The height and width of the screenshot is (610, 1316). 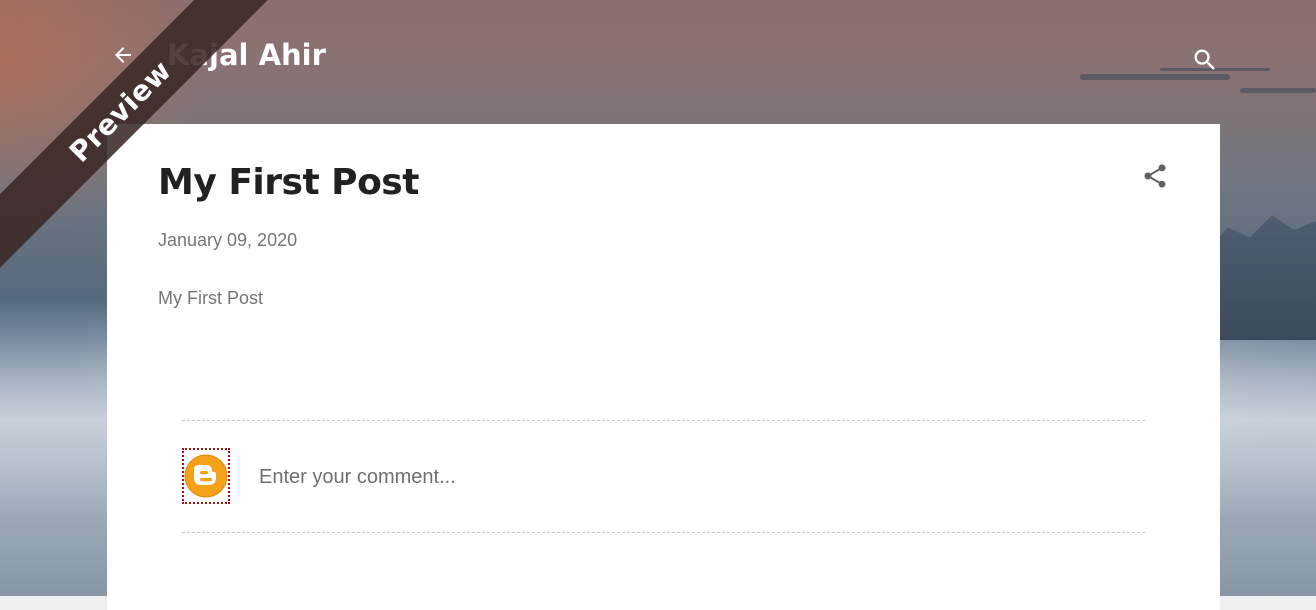 I want to click on search-button, so click(x=1205, y=60).